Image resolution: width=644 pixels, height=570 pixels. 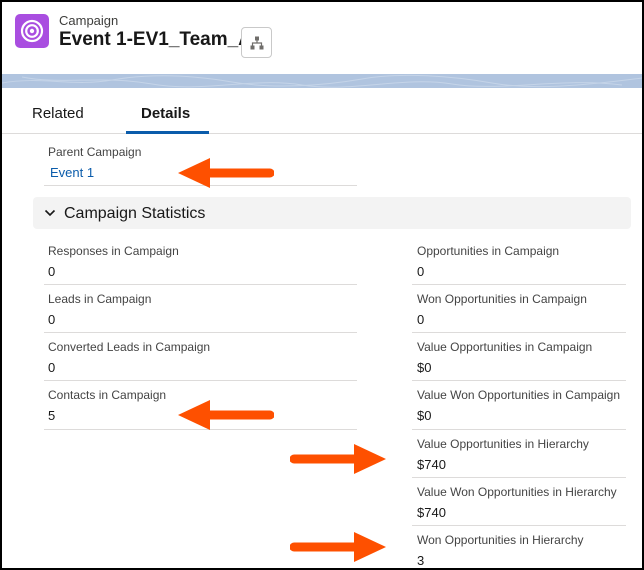 What do you see at coordinates (165, 113) in the screenshot?
I see `tab-details: Details` at bounding box center [165, 113].